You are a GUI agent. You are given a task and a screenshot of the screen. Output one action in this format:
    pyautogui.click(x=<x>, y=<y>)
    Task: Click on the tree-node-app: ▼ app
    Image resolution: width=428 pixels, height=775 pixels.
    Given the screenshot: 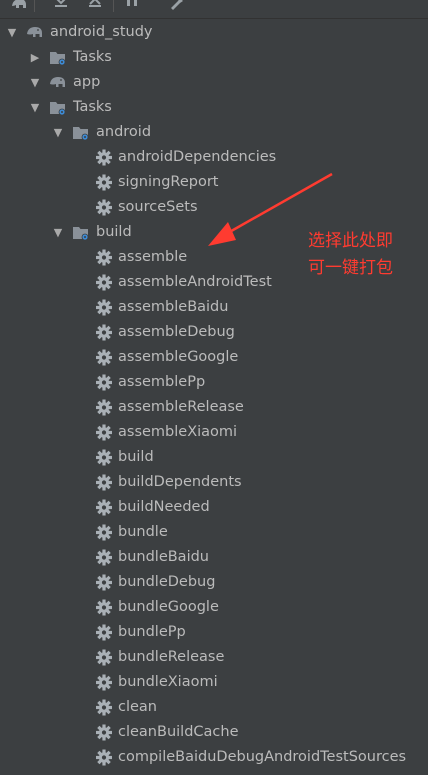 What is the action you would take?
    pyautogui.click(x=214, y=82)
    